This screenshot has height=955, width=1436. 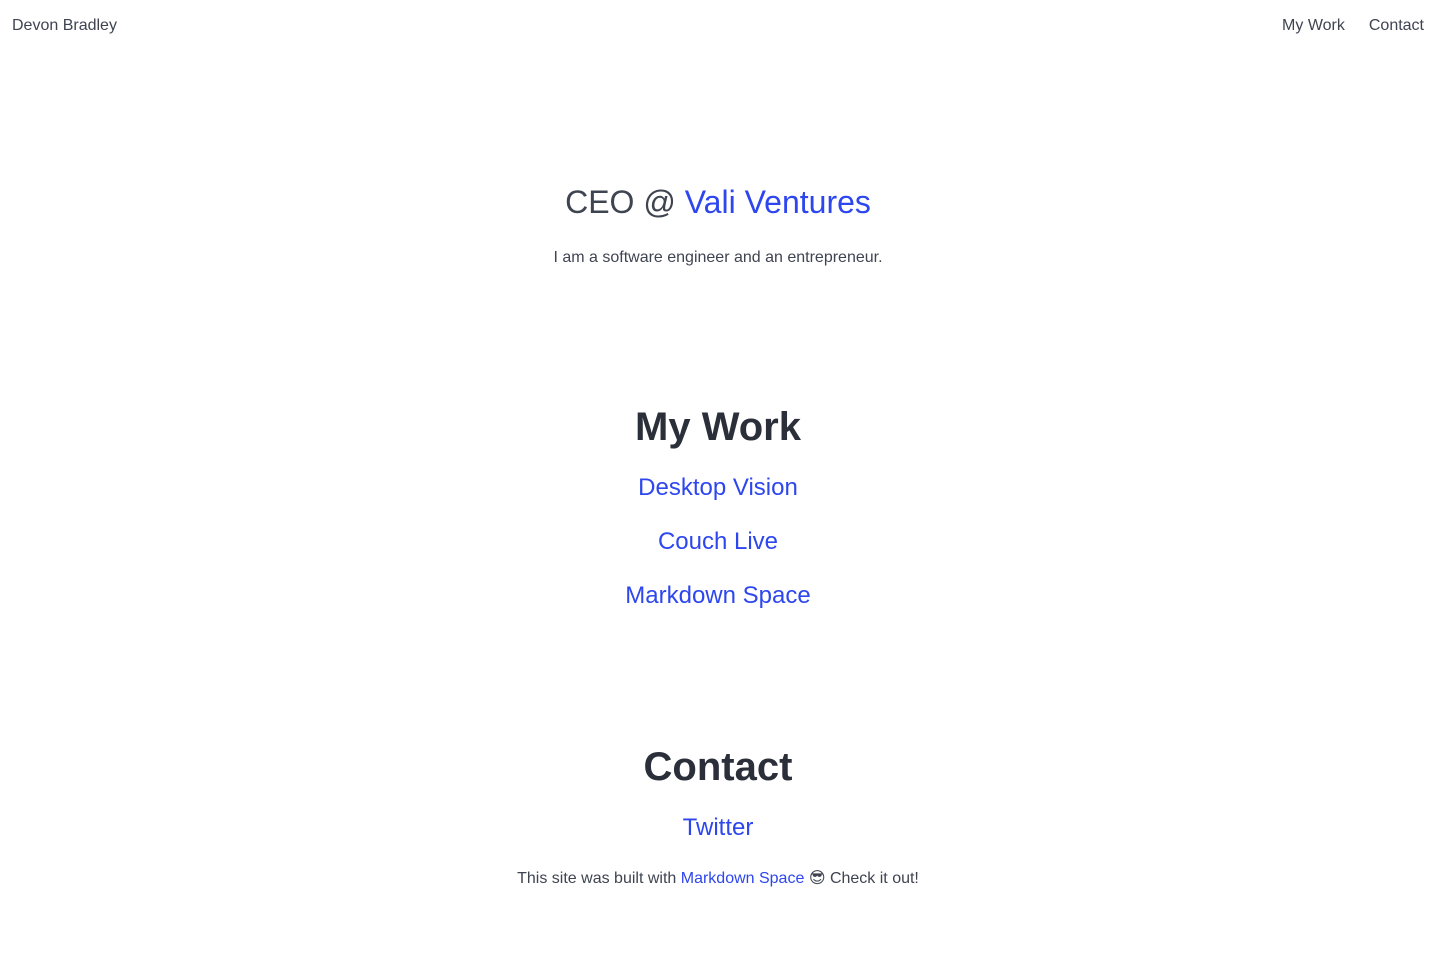 I want to click on nav-link-contact: Contact, so click(x=1396, y=26).